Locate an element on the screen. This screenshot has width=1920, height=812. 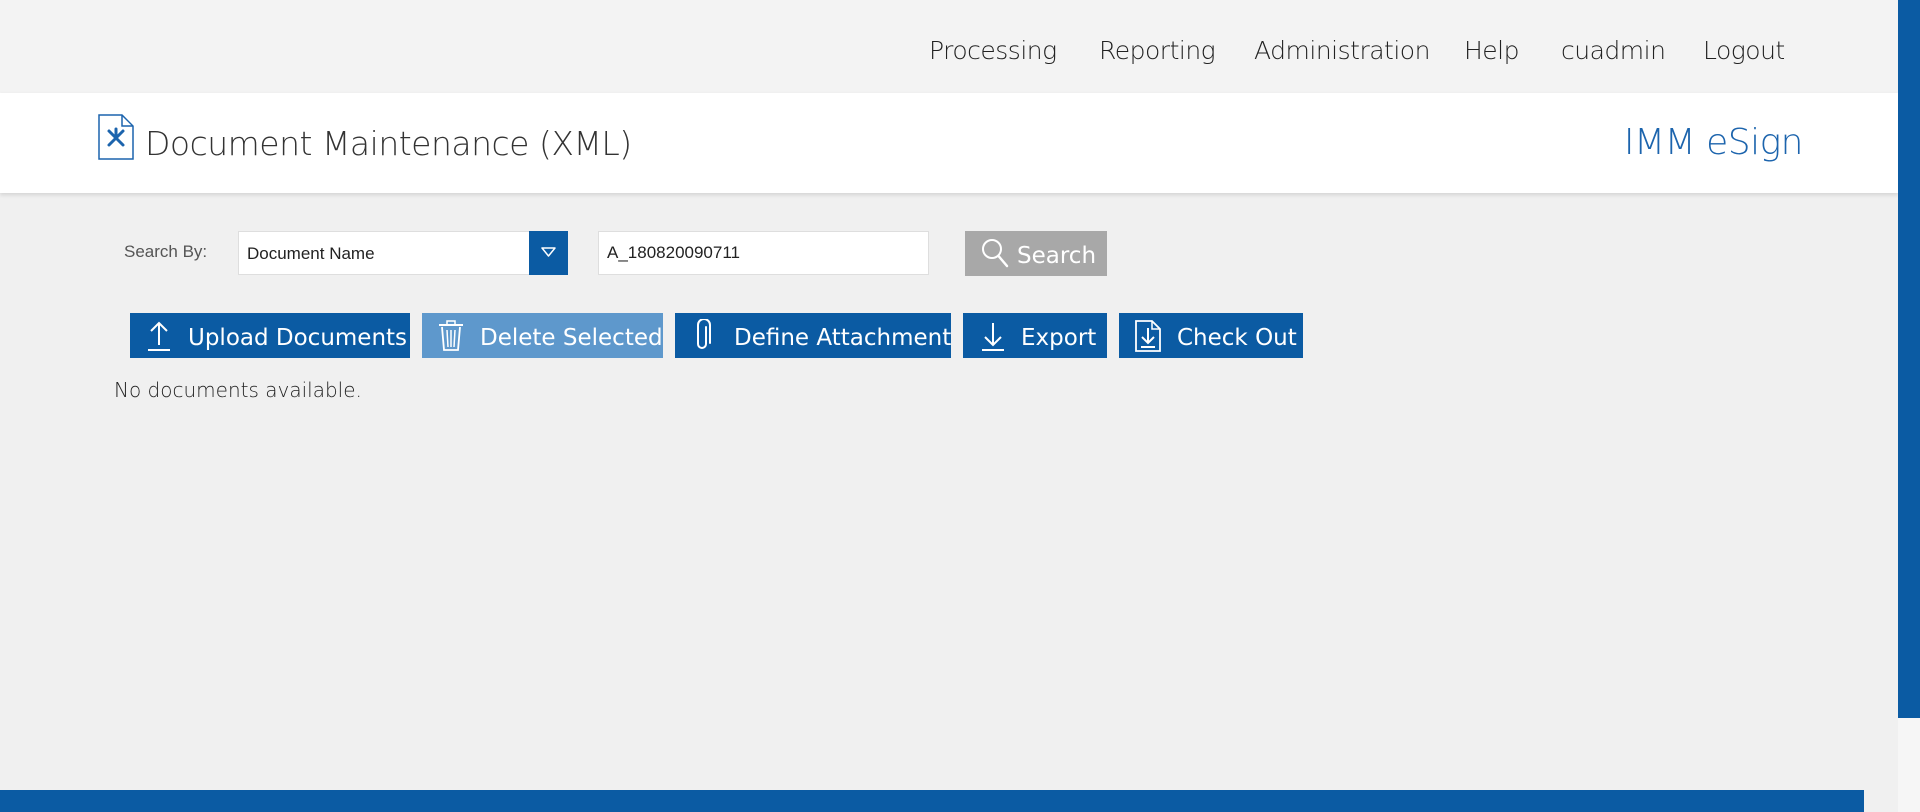
delete-selected-button: Delete Selected is located at coordinates (542, 335).